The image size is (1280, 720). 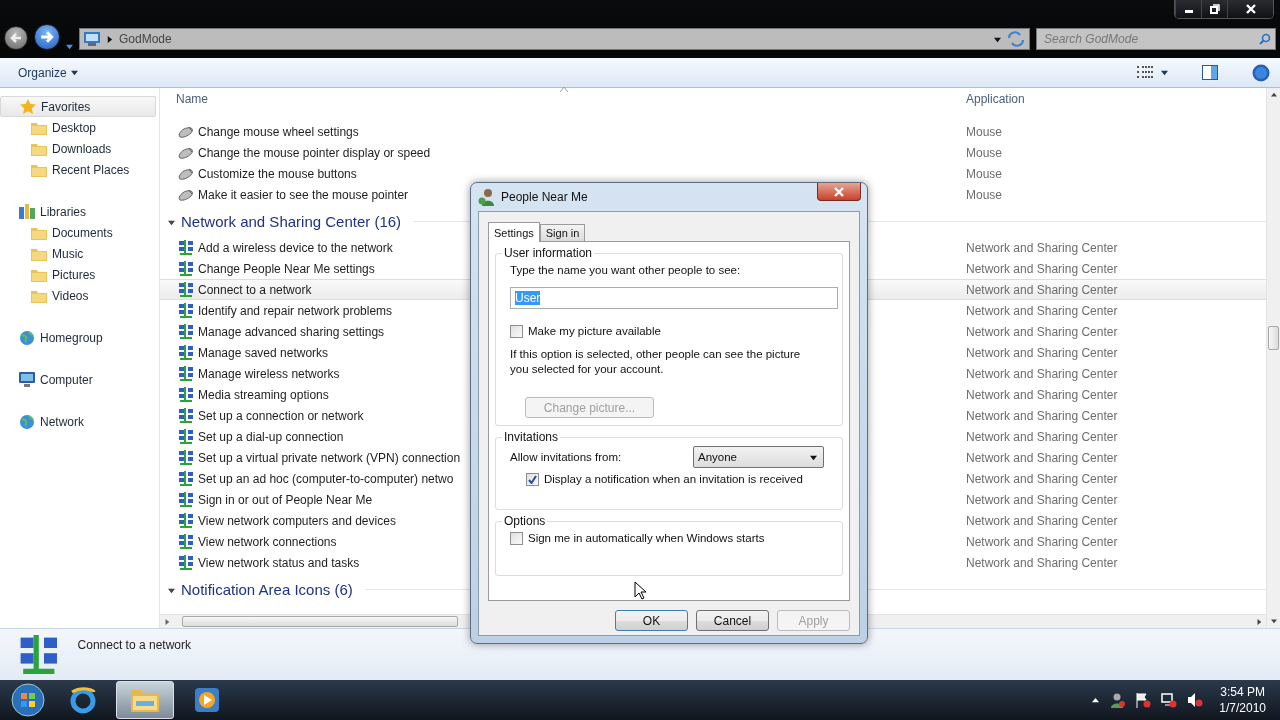 What do you see at coordinates (646, 538) in the screenshot?
I see `checkbox-label: Sign me in automatically when Windows starts` at bounding box center [646, 538].